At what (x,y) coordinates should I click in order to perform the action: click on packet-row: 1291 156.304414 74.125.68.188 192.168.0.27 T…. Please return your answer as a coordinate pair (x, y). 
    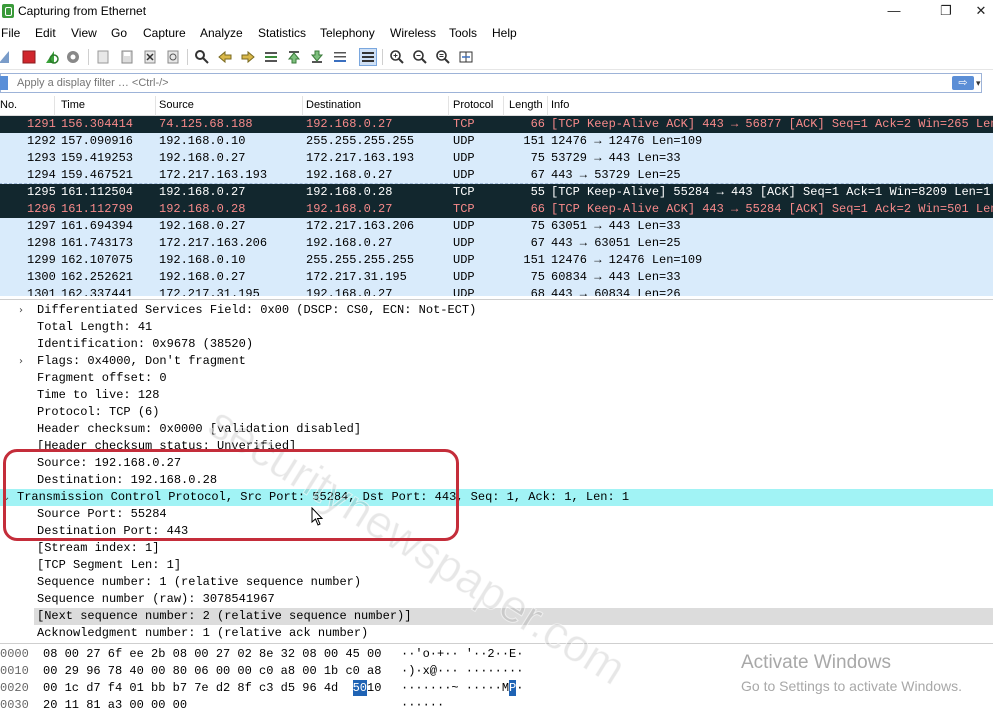
    Looking at the image, I should click on (496, 124).